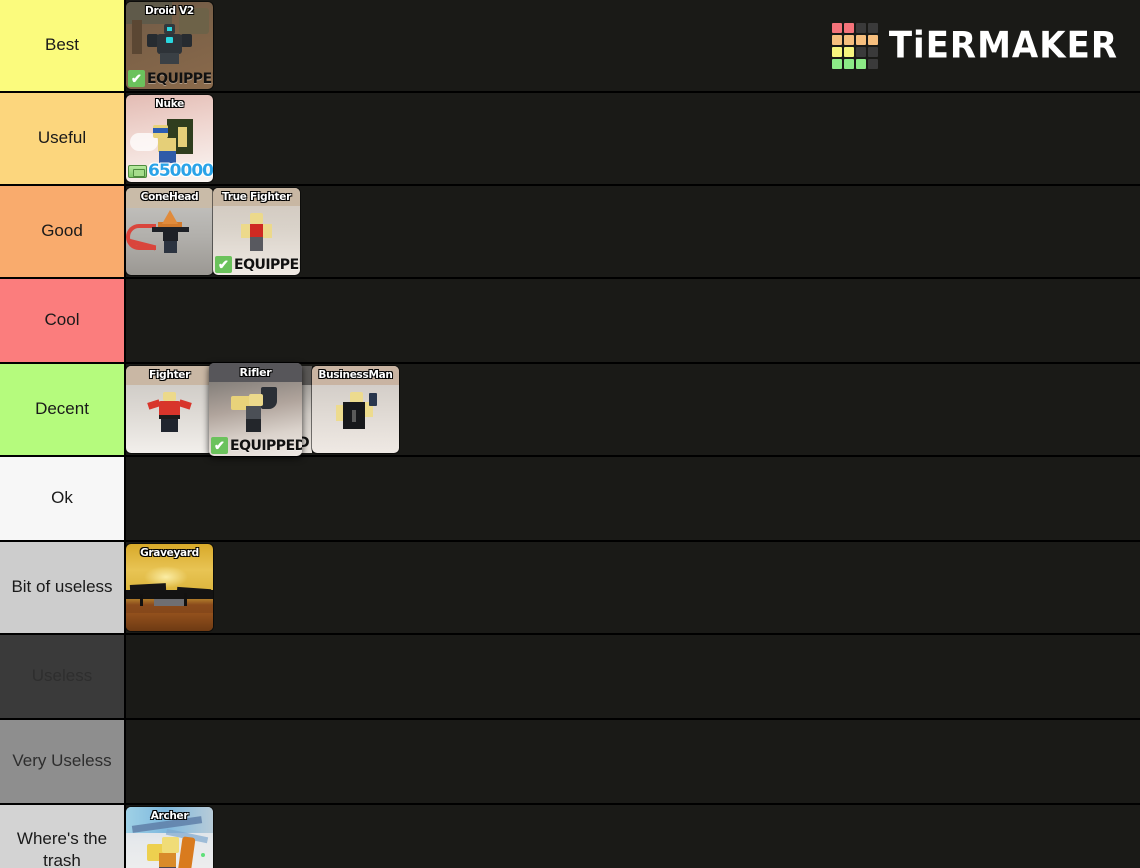  What do you see at coordinates (169, 409) in the screenshot?
I see `tier-item: Fighter` at bounding box center [169, 409].